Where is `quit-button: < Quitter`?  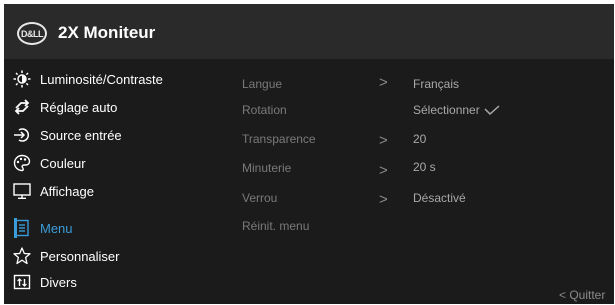 quit-button: < Quitter is located at coordinates (582, 295).